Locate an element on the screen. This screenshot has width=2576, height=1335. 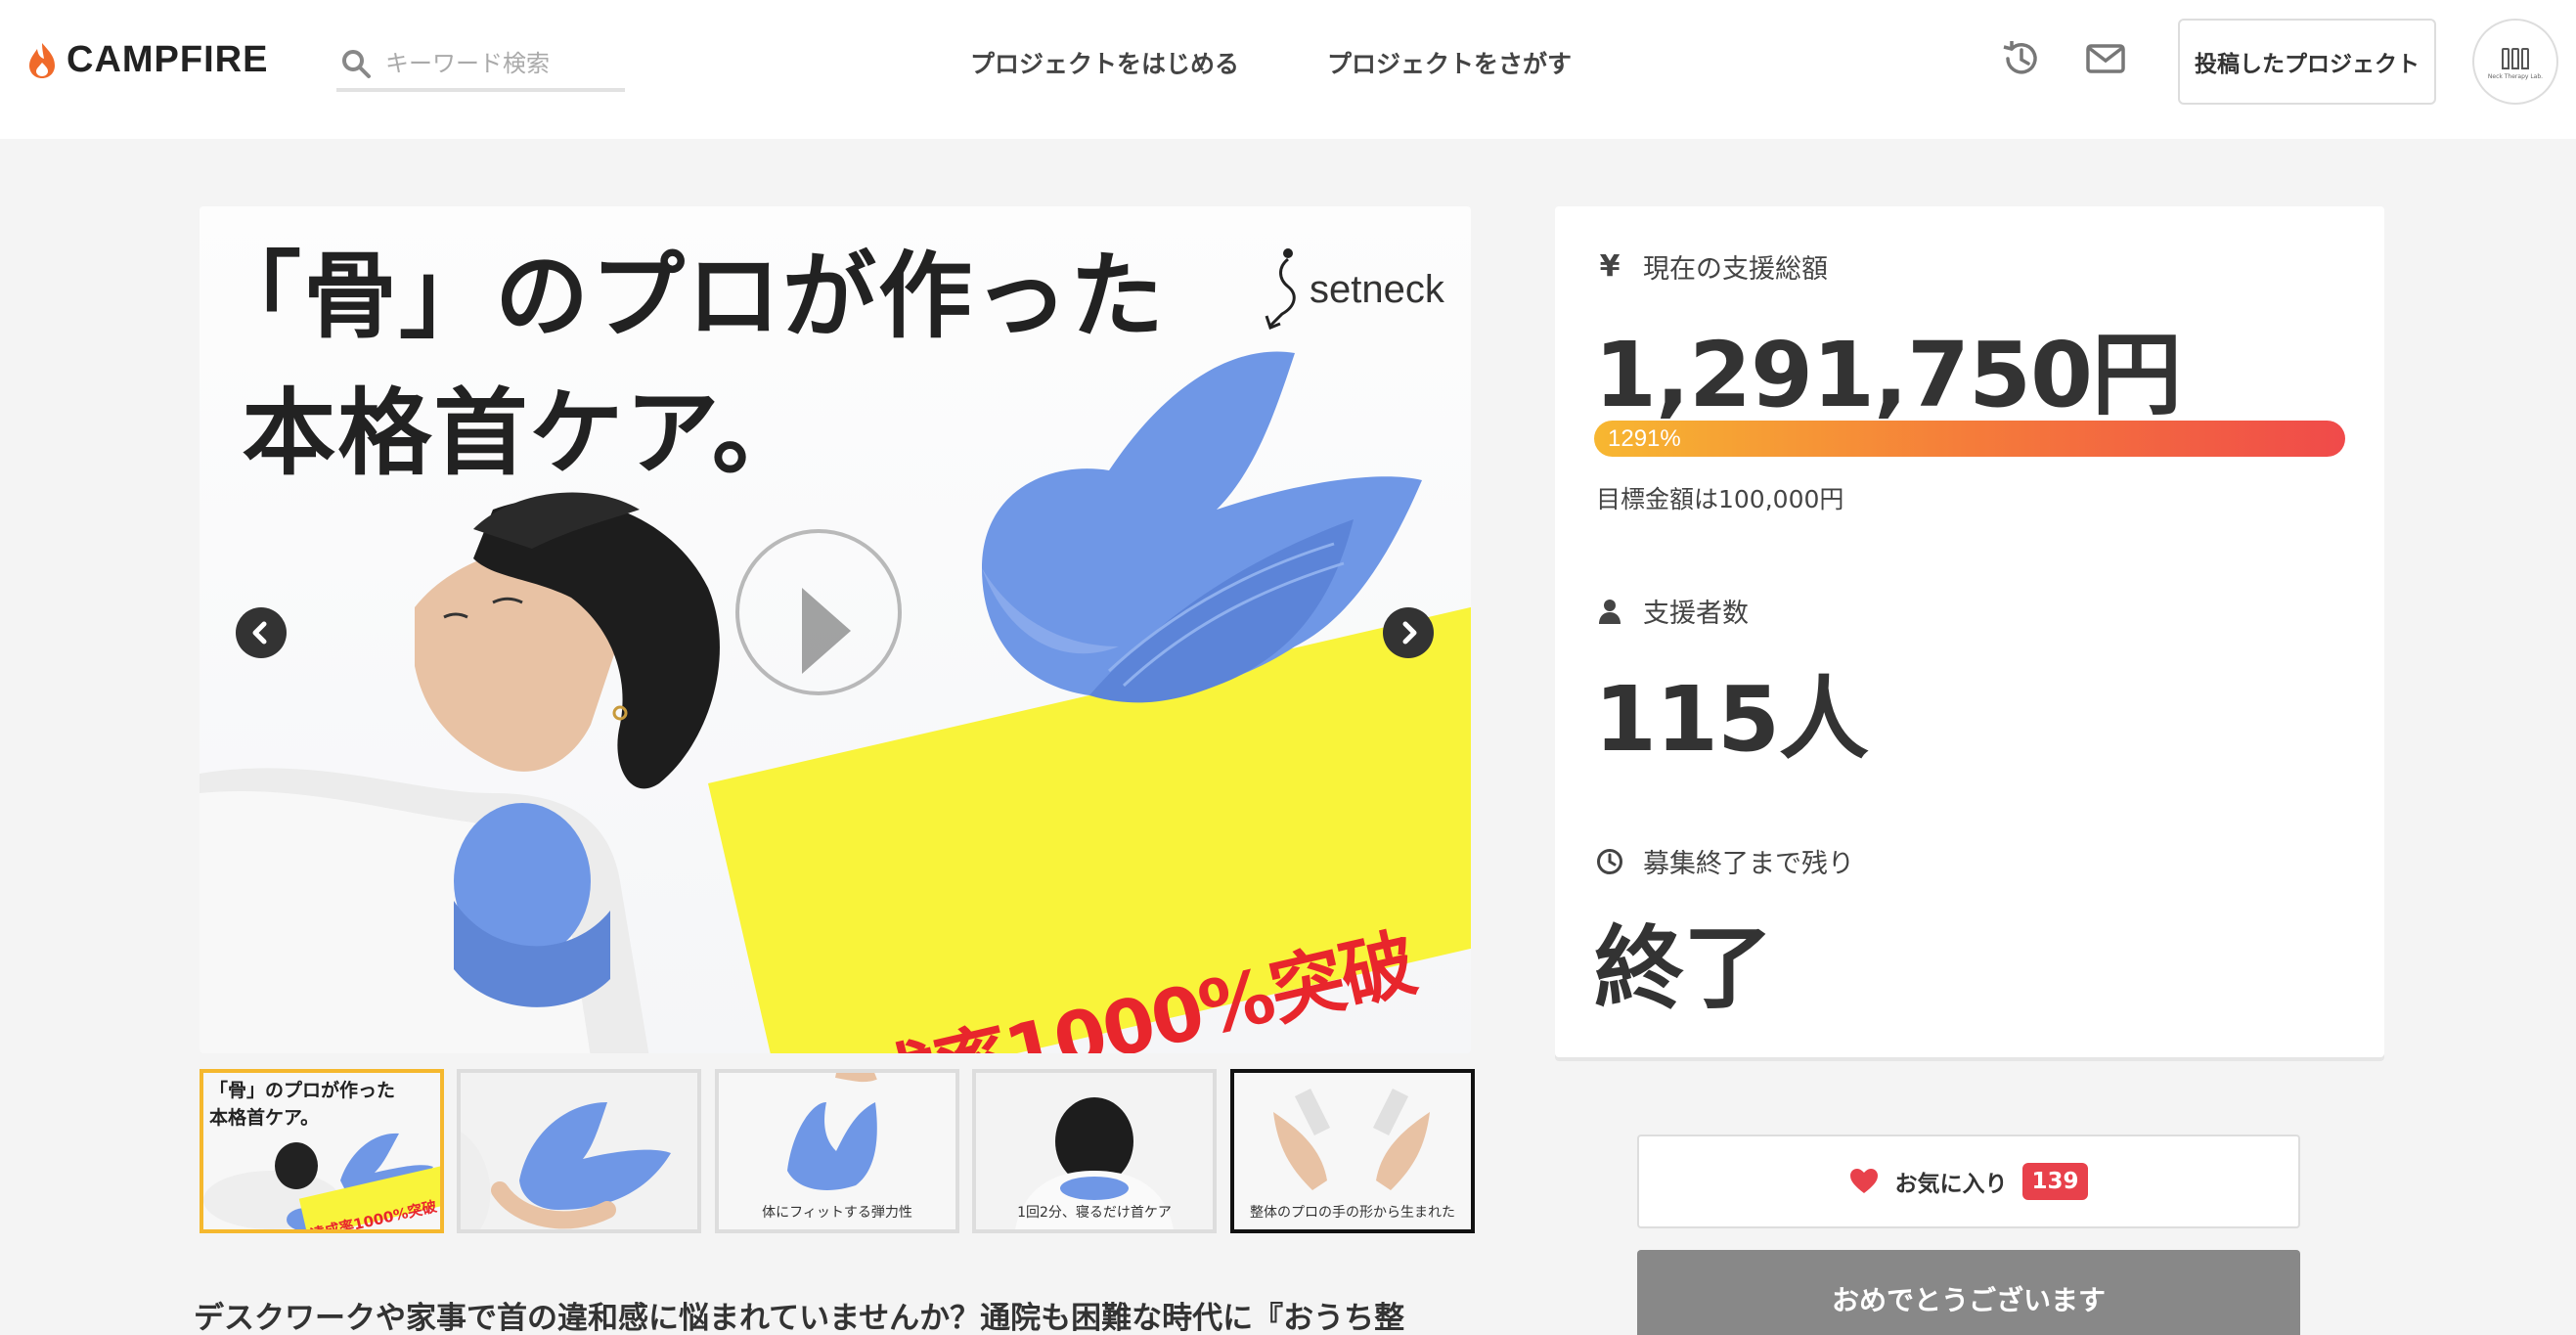
remaining-label: 募集終了まで残り is located at coordinates (1725, 861).